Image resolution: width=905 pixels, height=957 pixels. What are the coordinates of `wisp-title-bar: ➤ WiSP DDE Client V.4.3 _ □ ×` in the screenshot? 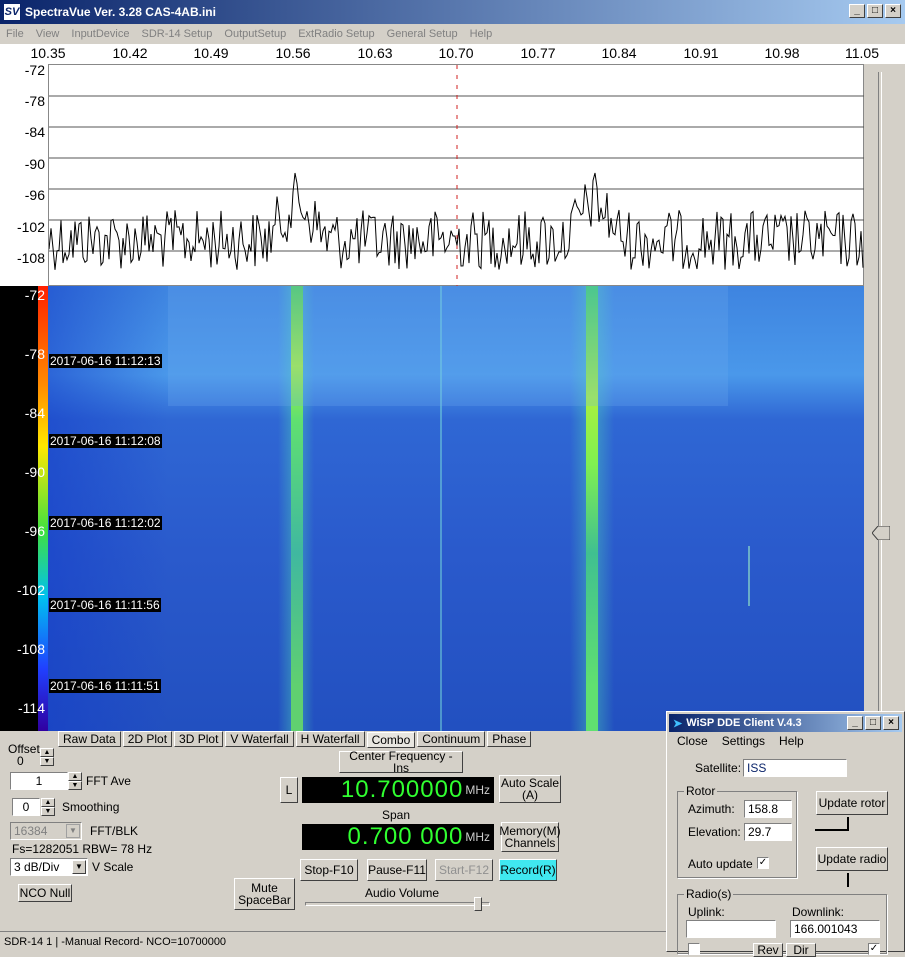 It's located at (785, 723).